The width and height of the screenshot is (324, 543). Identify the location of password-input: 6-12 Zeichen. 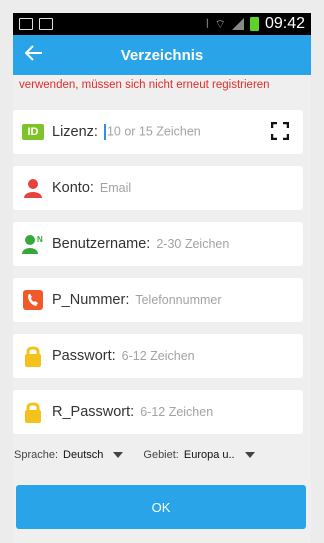
(158, 356).